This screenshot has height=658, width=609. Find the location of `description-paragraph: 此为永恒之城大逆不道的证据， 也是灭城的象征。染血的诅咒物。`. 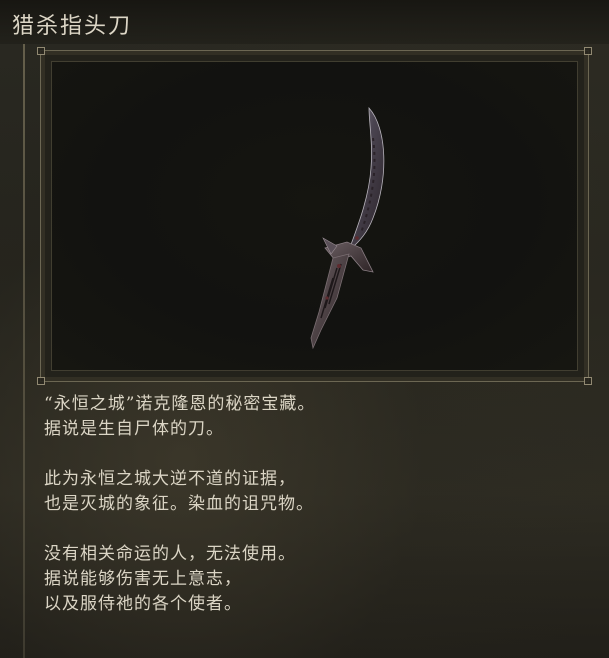

description-paragraph: 此为永恒之城大逆不道的证据， 也是灭城的象征。染血的诅咒物。 is located at coordinates (314, 492).